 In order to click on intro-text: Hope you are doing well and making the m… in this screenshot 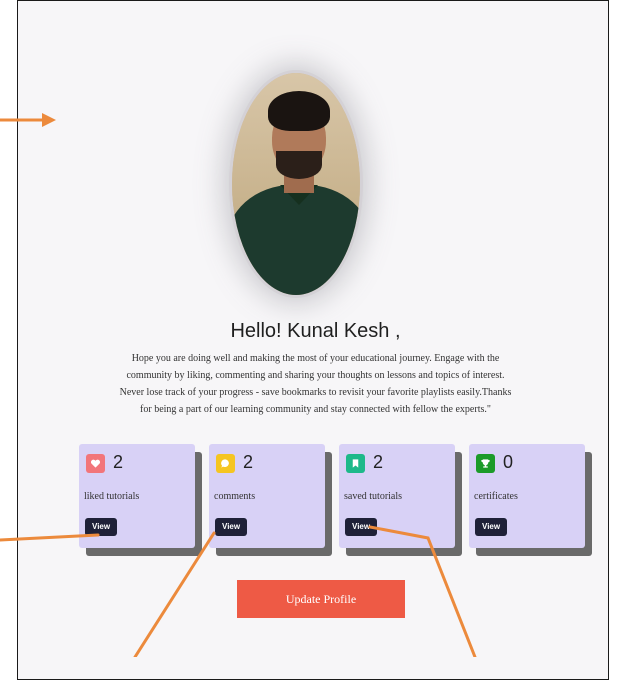, I will do `click(315, 384)`.